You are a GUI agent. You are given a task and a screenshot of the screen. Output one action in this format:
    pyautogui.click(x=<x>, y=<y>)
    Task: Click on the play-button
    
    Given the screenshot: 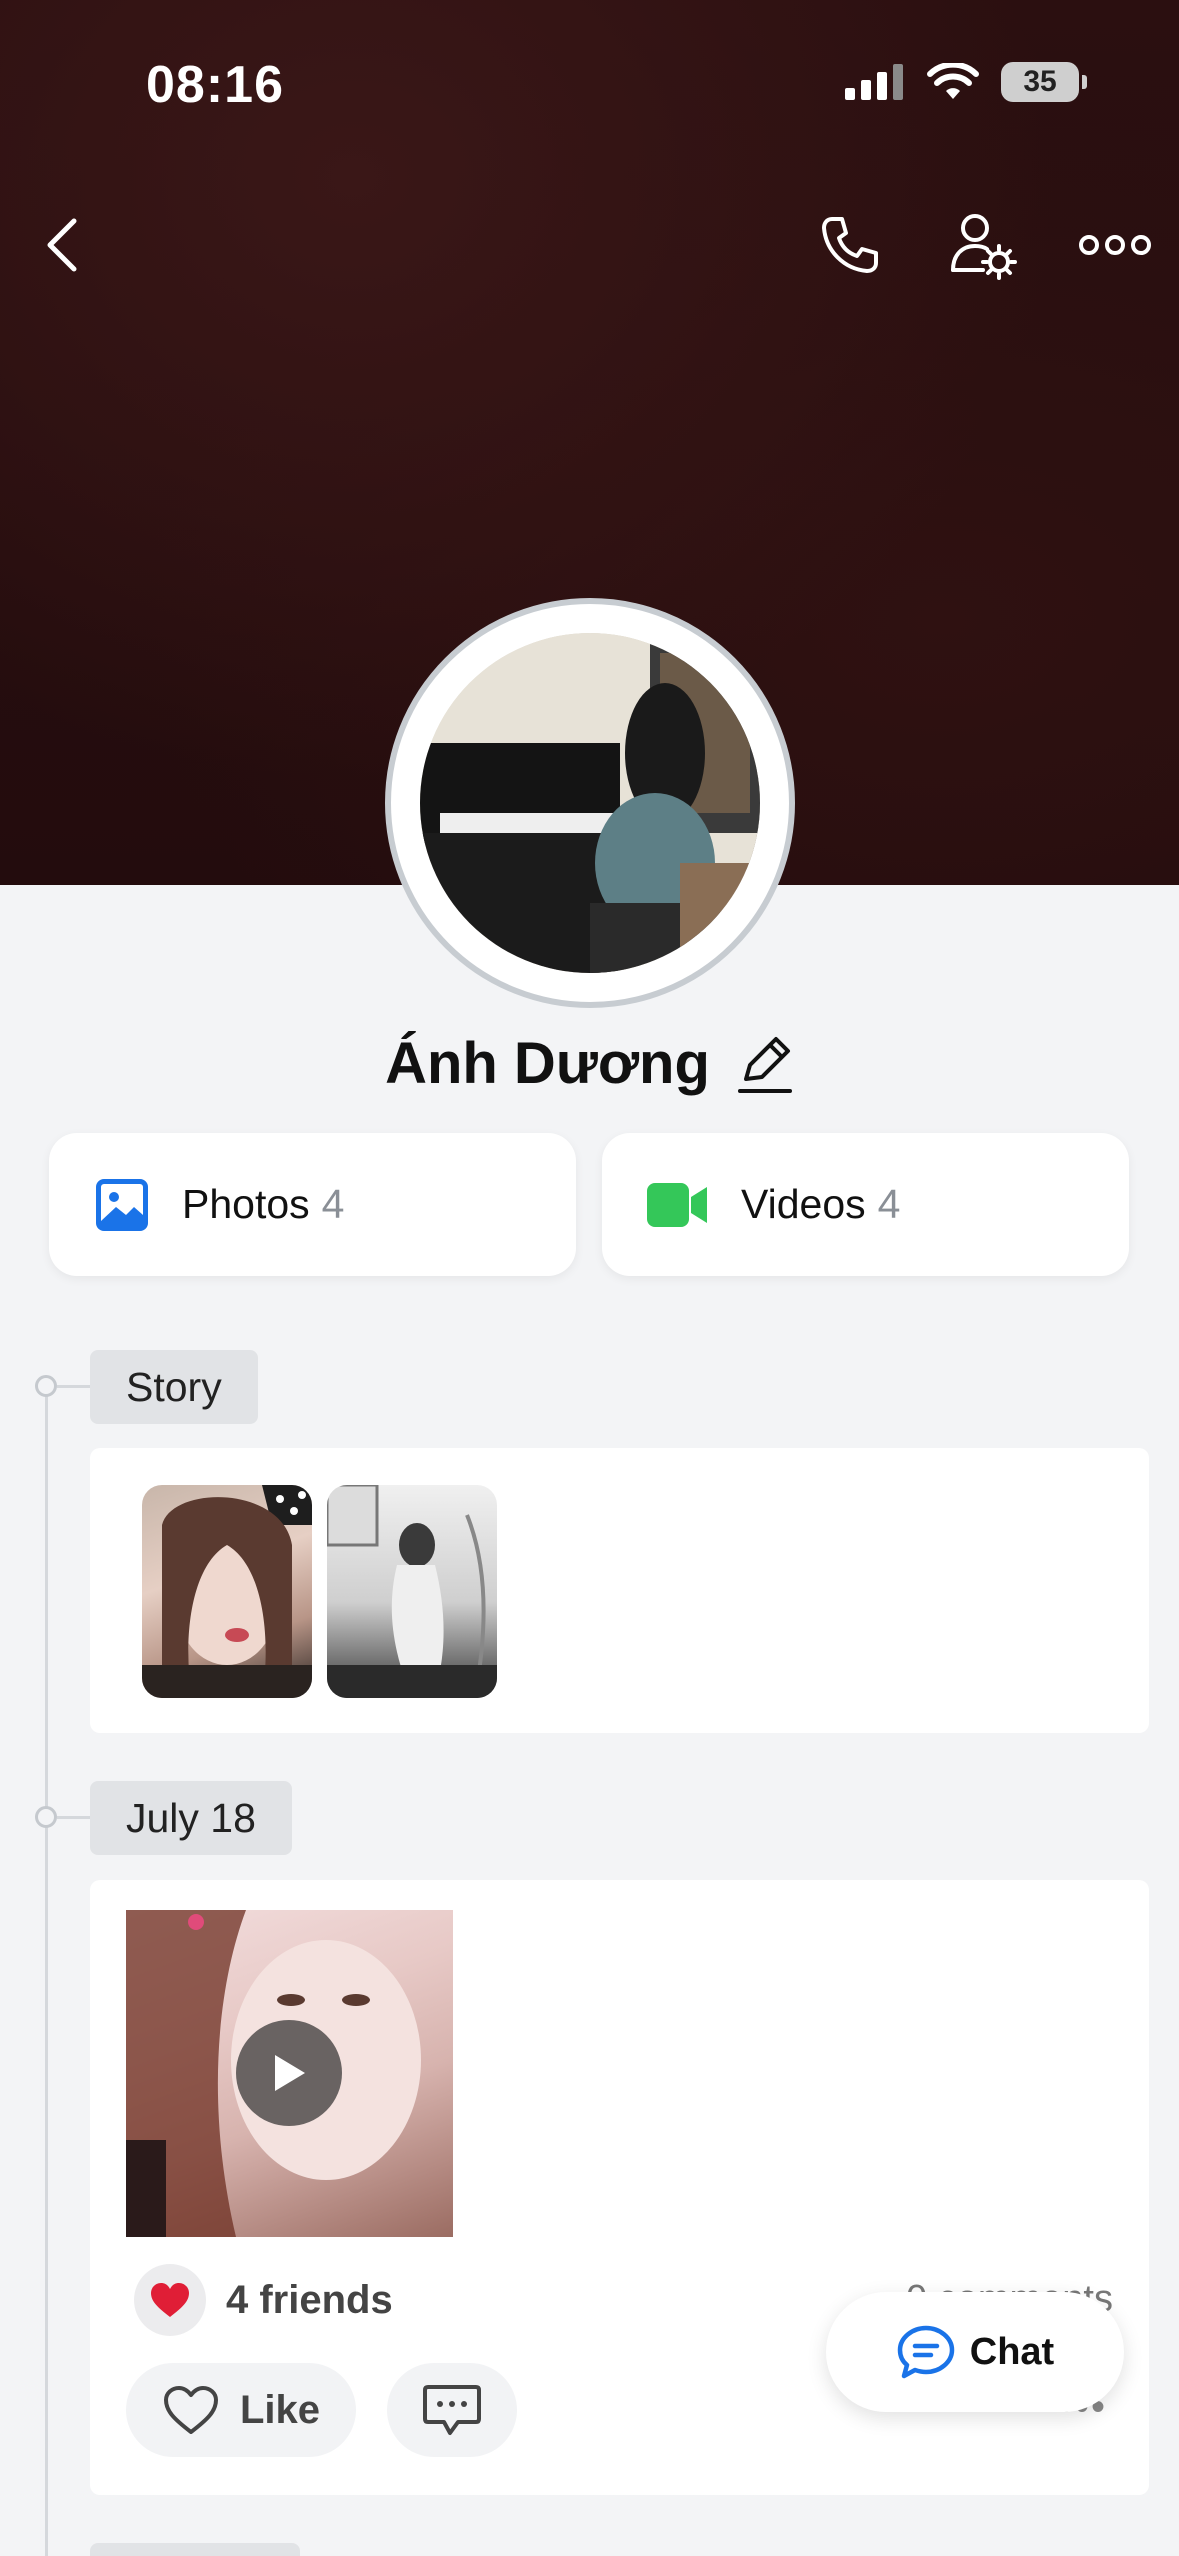 What is the action you would take?
    pyautogui.click(x=289, y=2073)
    